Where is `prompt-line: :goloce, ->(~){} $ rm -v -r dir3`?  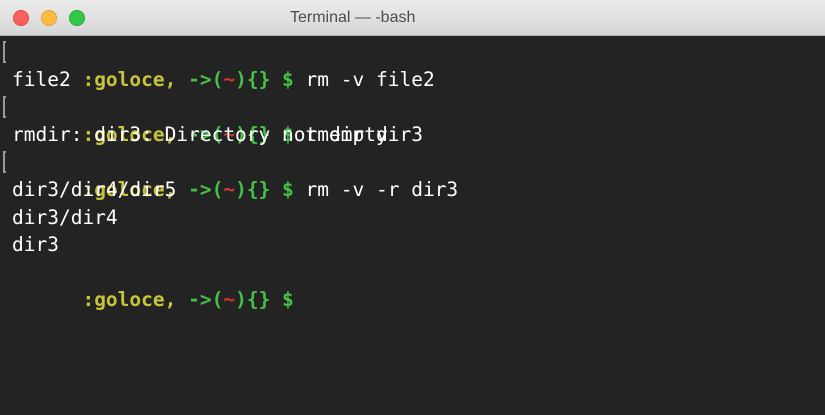 prompt-line: :goloce, ->(~){} $ rm -v -r dir3 is located at coordinates (414, 174).